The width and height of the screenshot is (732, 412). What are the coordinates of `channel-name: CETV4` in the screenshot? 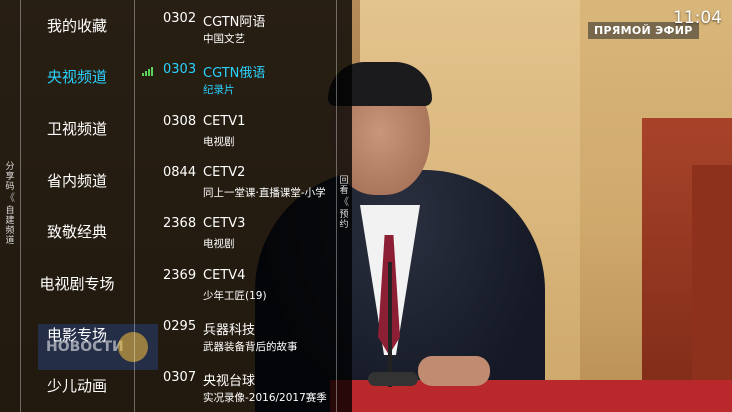 It's located at (224, 275).